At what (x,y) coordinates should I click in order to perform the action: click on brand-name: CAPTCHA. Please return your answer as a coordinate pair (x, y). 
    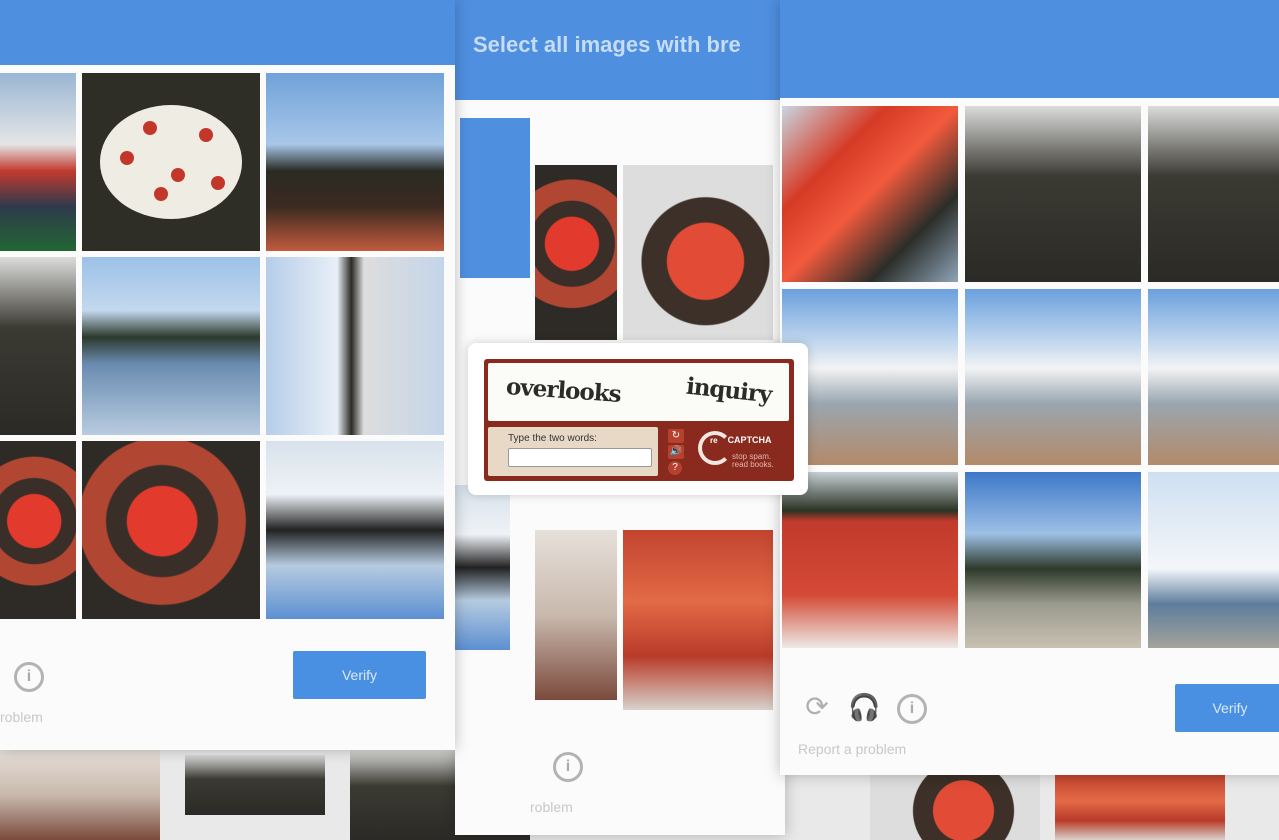
    Looking at the image, I should click on (749, 440).